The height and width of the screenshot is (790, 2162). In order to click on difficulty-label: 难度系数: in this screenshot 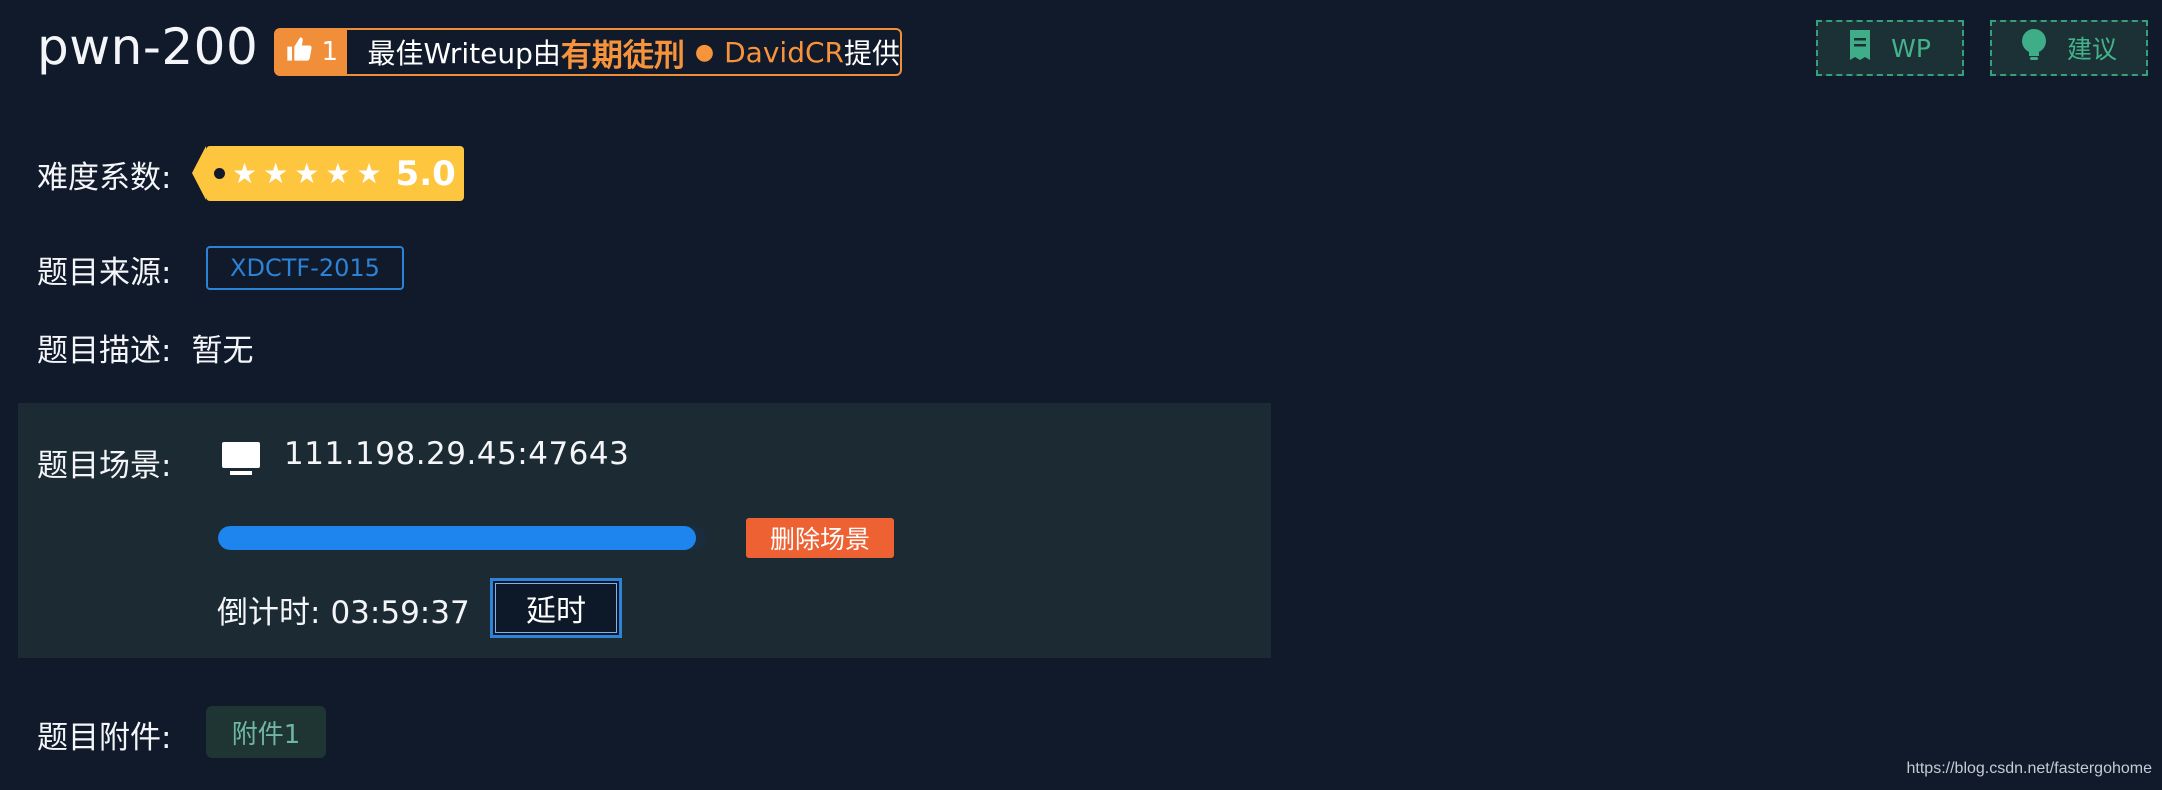, I will do `click(104, 178)`.